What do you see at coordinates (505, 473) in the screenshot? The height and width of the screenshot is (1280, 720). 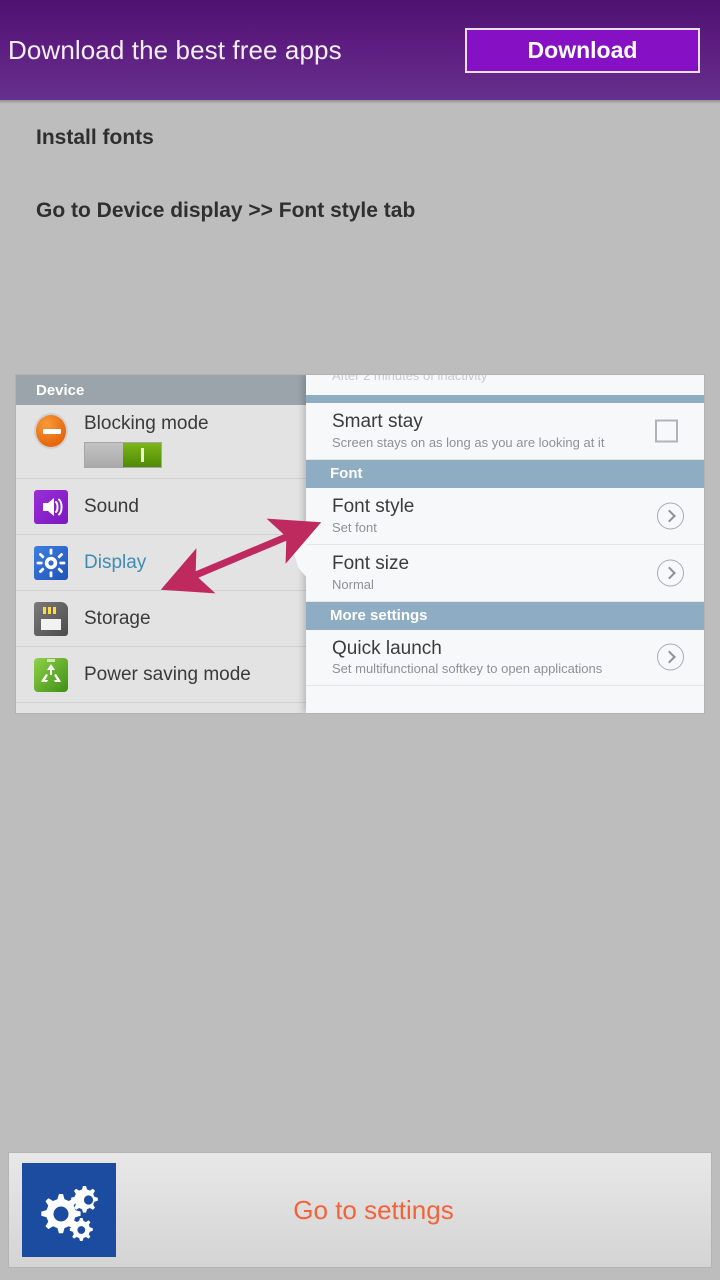 I see `section-header-font: Font` at bounding box center [505, 473].